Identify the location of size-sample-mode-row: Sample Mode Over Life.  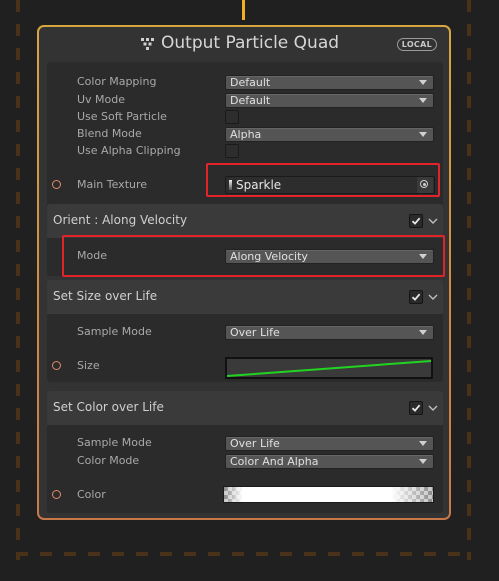
(245, 332).